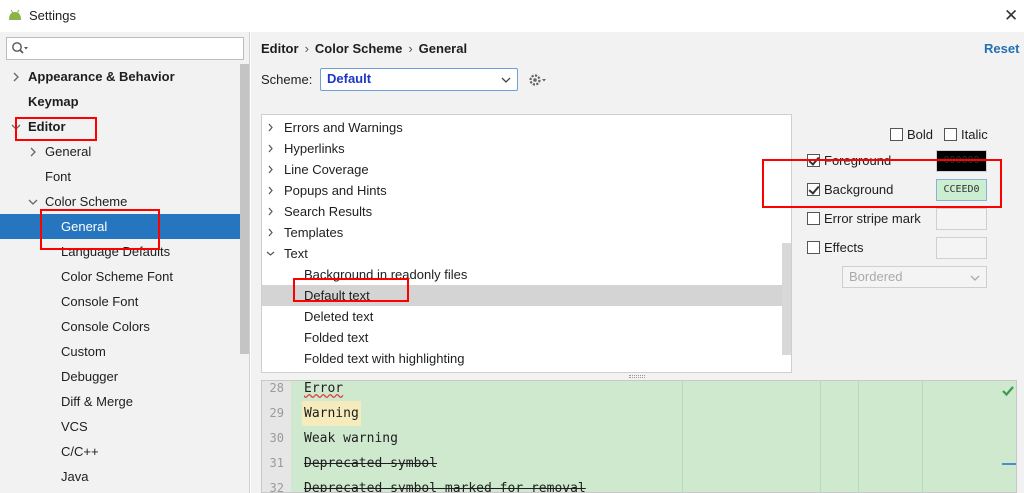  What do you see at coordinates (813, 189) in the screenshot?
I see `background-checkbox` at bounding box center [813, 189].